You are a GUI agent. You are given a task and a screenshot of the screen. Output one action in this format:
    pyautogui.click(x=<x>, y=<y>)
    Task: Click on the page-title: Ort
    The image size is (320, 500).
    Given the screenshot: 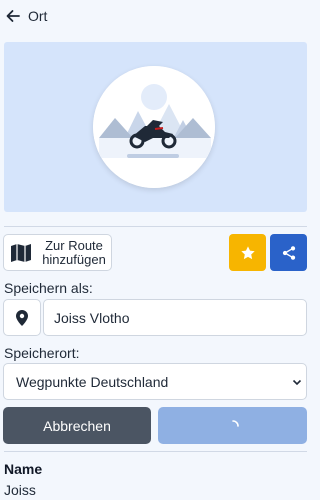 What is the action you would take?
    pyautogui.click(x=38, y=16)
    